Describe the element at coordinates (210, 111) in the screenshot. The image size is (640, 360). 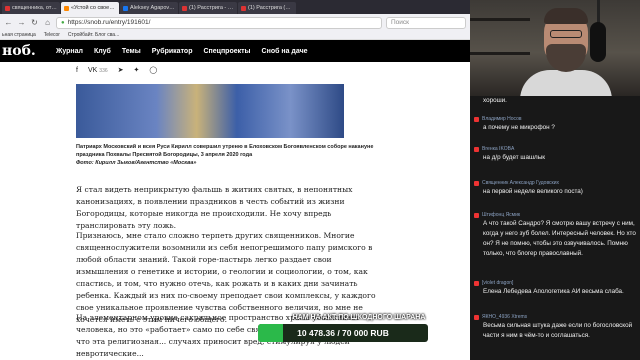
I see `article-photo` at that location.